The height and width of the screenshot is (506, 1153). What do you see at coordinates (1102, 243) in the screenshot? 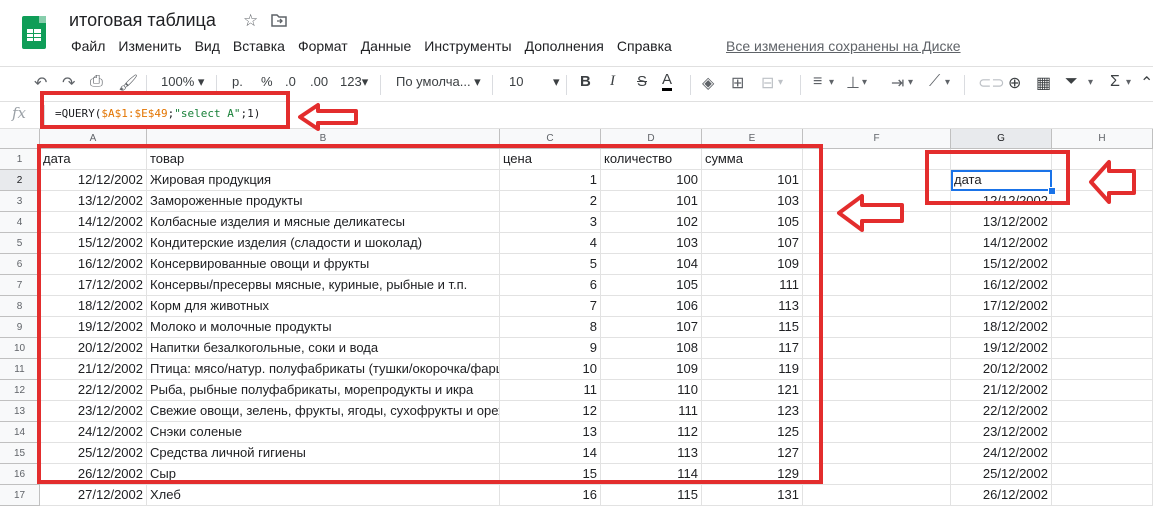
I see `cell-h5` at bounding box center [1102, 243].